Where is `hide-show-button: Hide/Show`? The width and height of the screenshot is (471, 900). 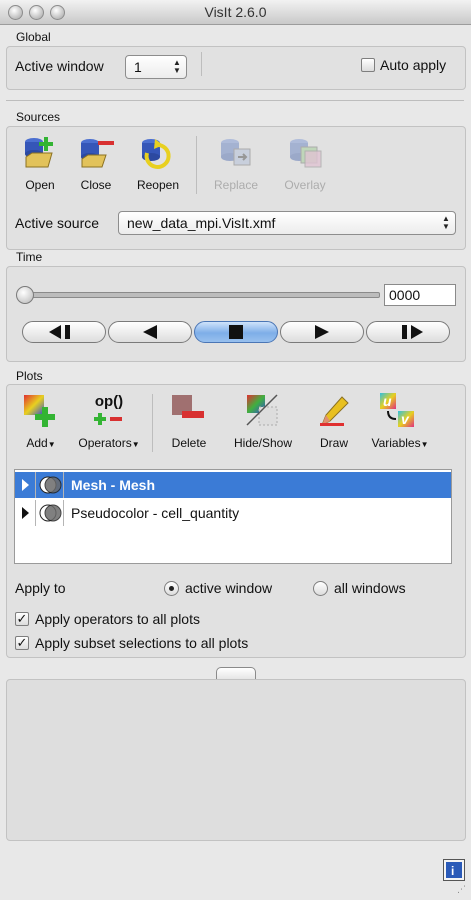 hide-show-button: Hide/Show is located at coordinates (263, 424).